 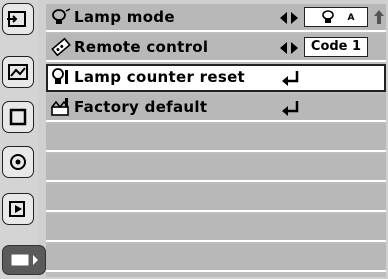 What do you see at coordinates (124, 17) in the screenshot?
I see `menu-row-label: Lamp mode` at bounding box center [124, 17].